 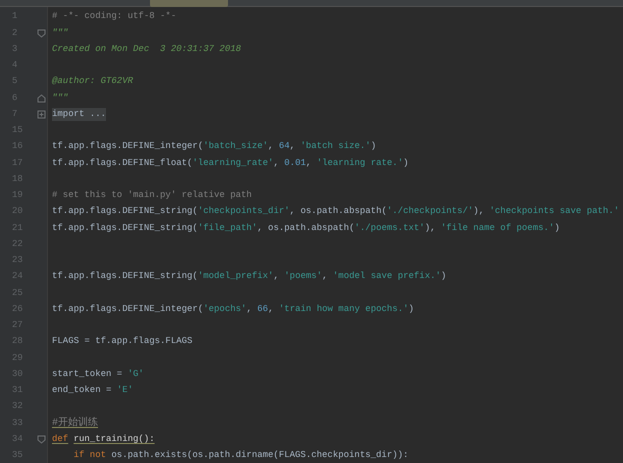 I want to click on string-literal: 'checkpoints_dir', so click(x=244, y=211).